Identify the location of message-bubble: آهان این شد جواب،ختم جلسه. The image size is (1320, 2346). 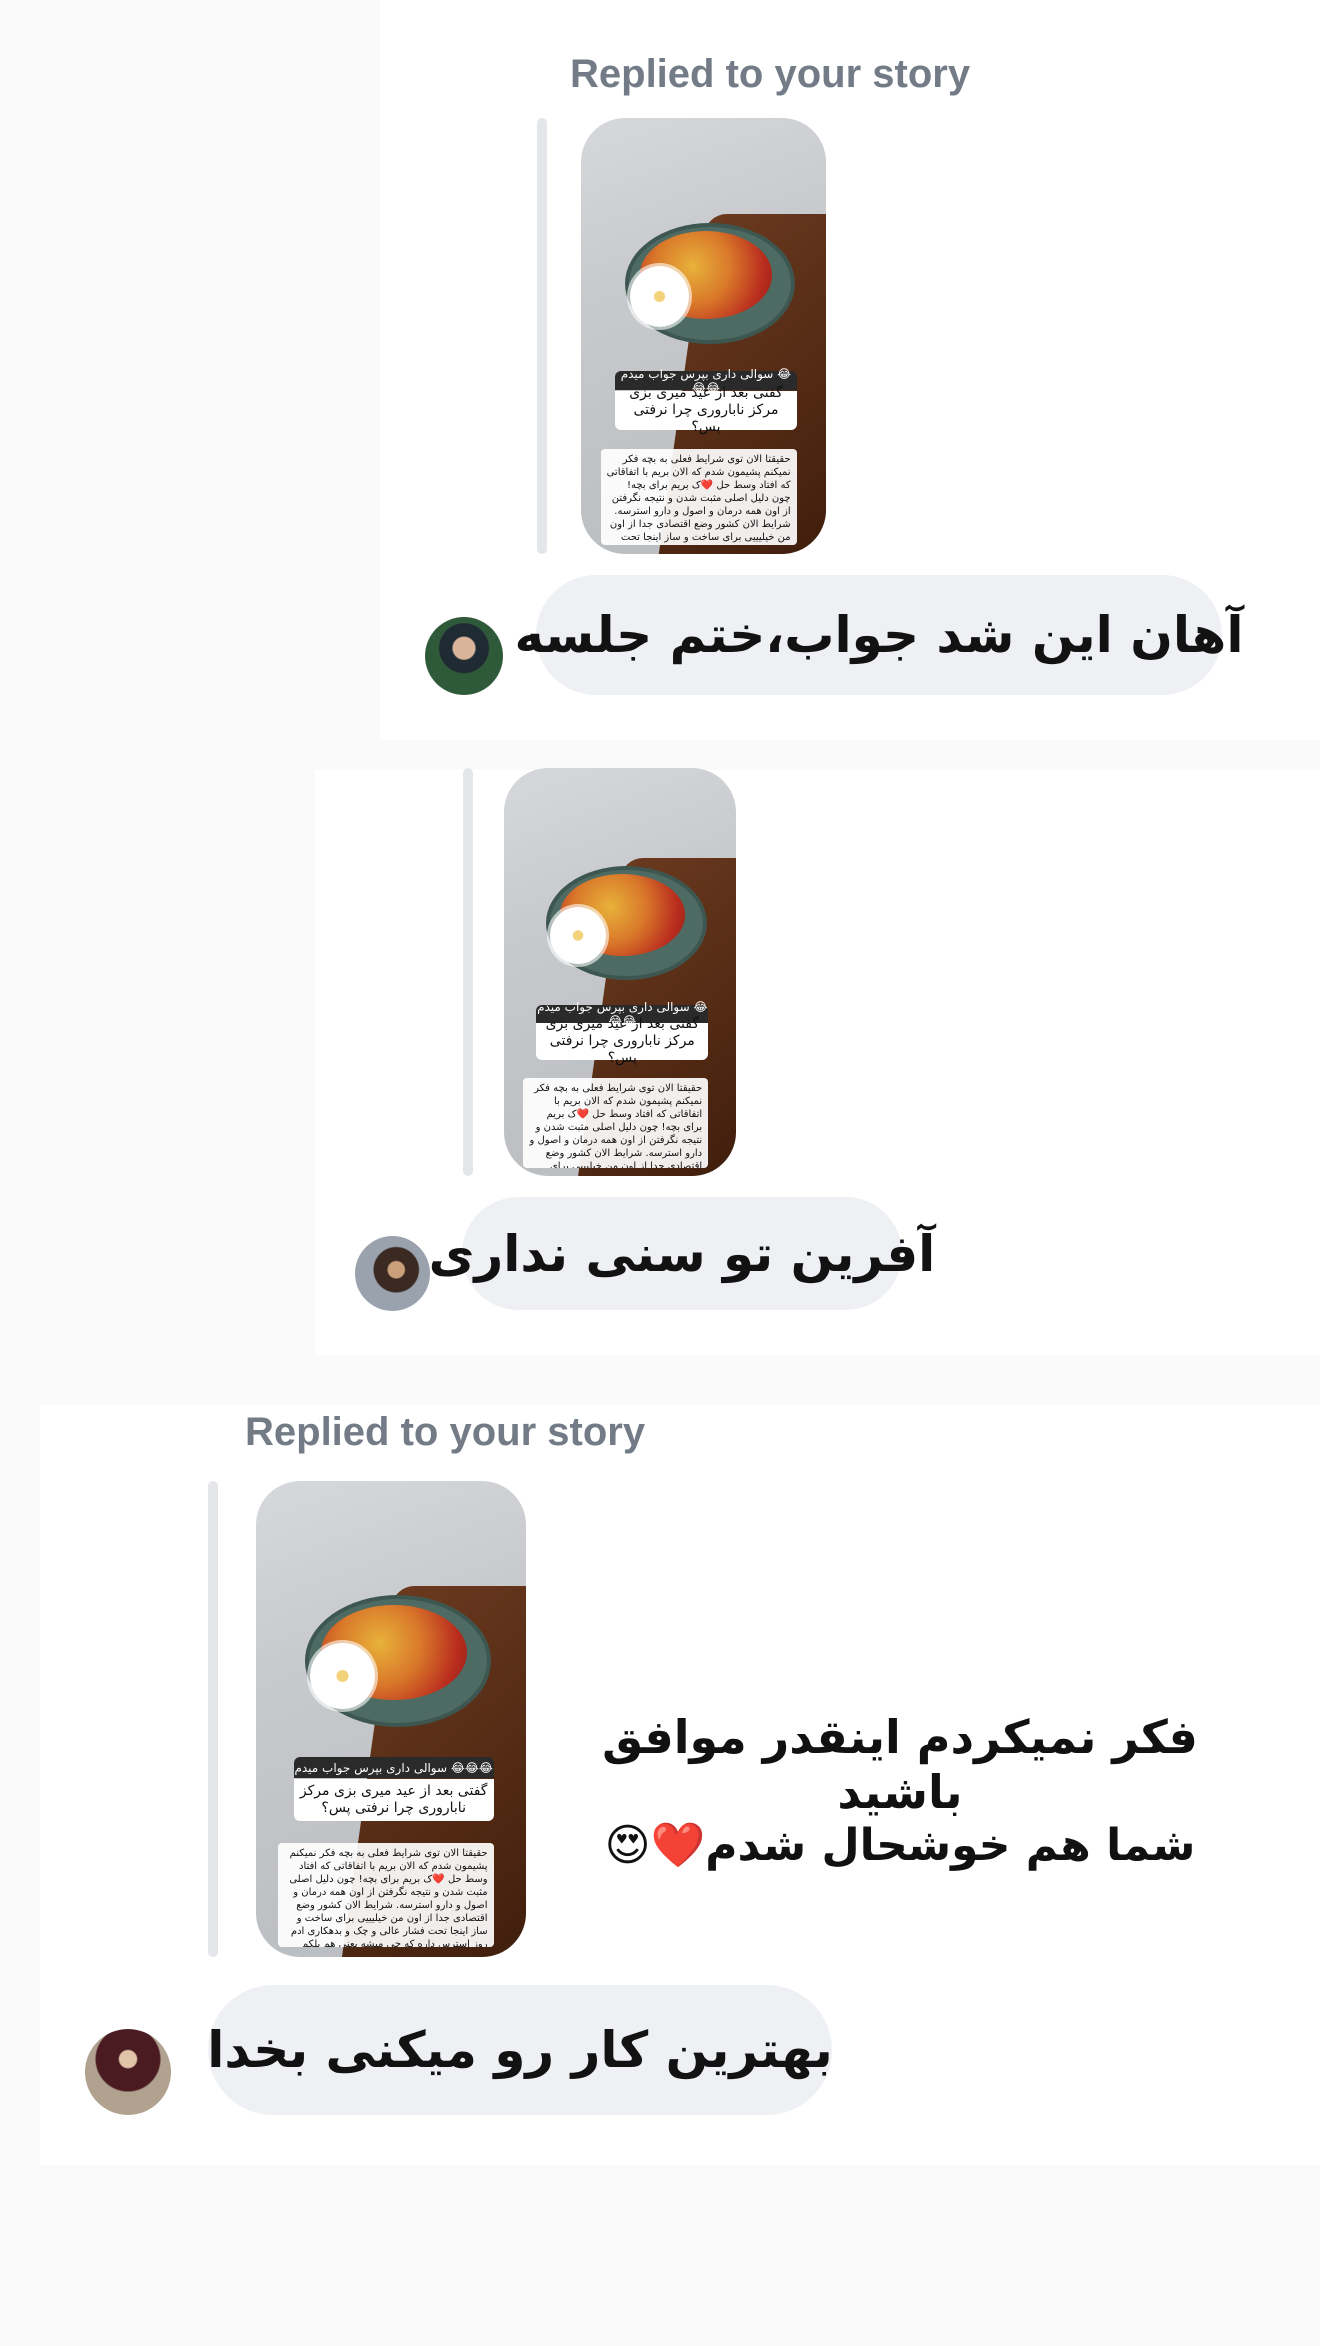
(879, 635).